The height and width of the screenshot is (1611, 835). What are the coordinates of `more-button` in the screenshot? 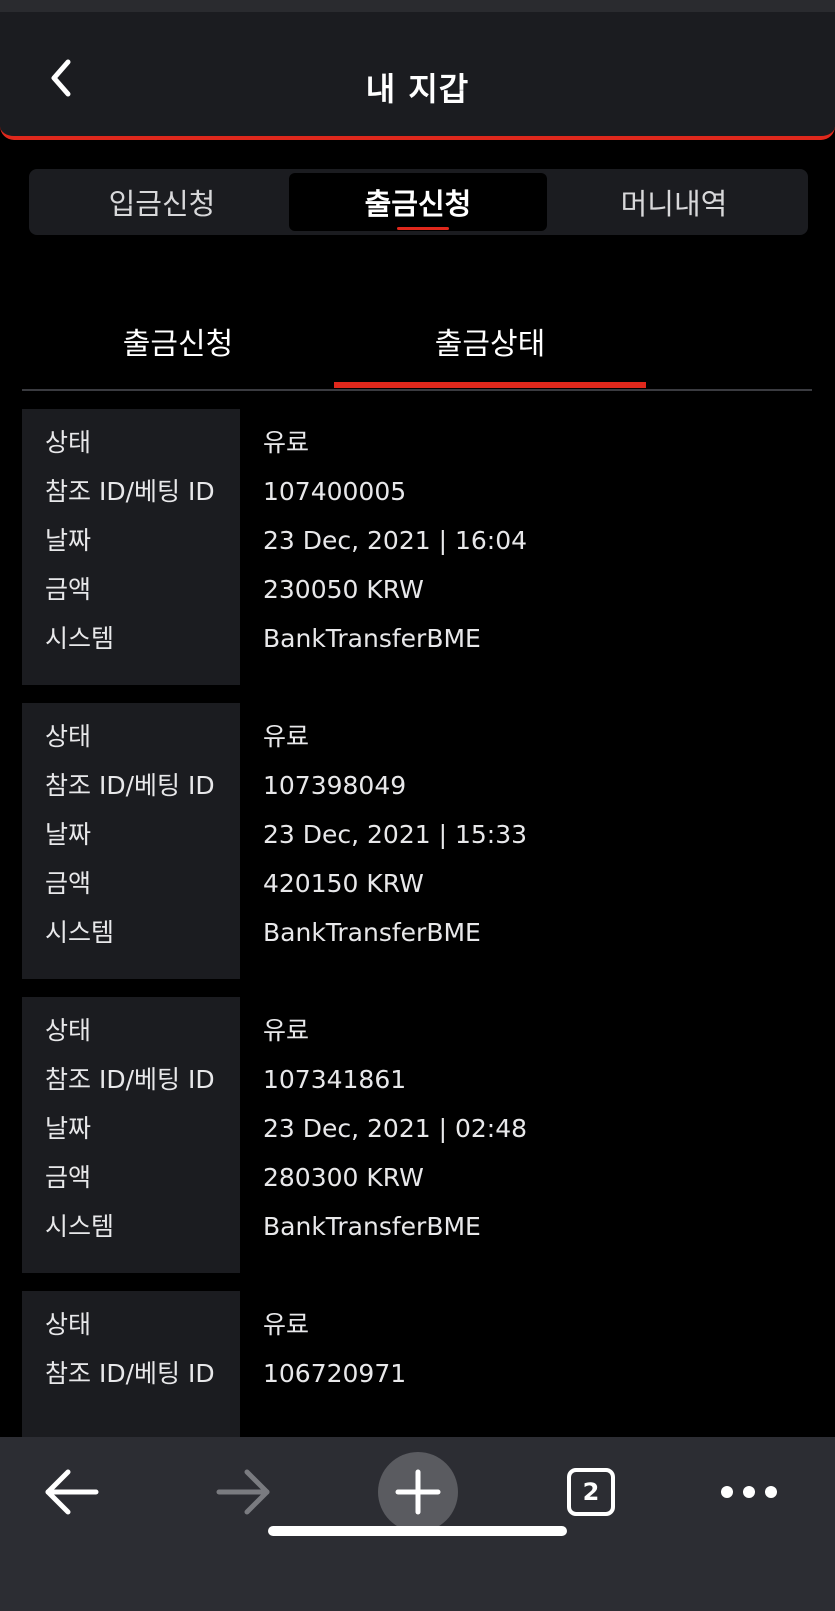 It's located at (749, 1492).